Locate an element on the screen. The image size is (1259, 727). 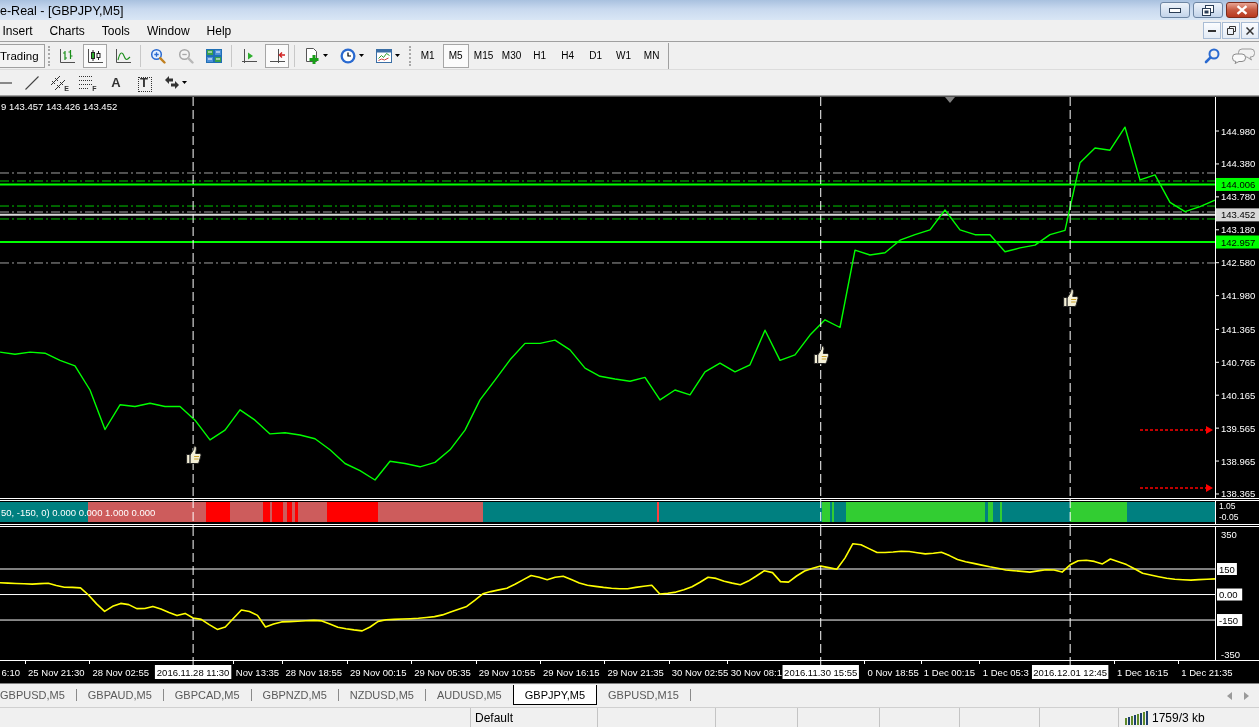
window-title: e-Real - [GBPJPY,M5] is located at coordinates (62, 10).